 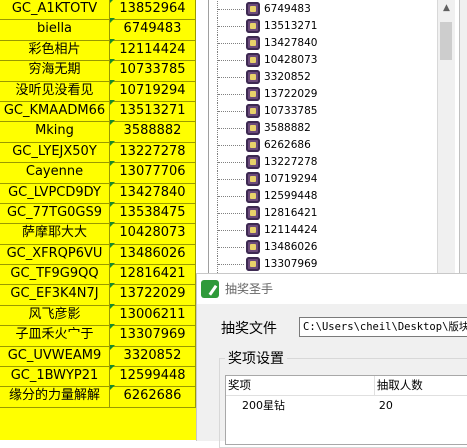 I want to click on name-cell: GC_XFRQP6VU, so click(x=55, y=253).